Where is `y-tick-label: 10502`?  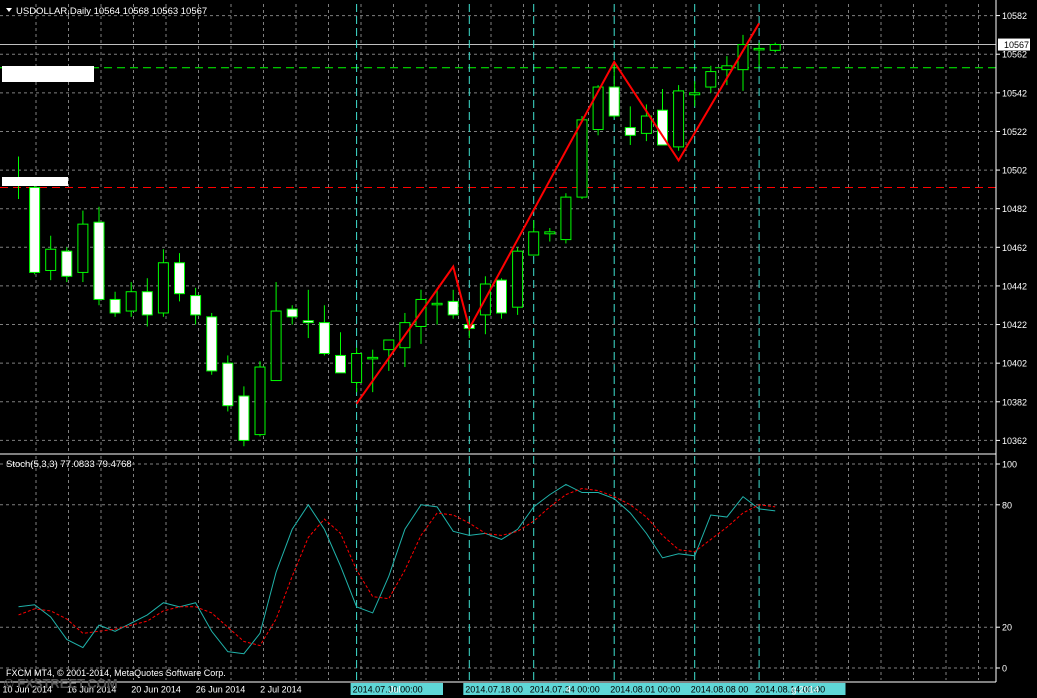
y-tick-label: 10502 is located at coordinates (1014, 171).